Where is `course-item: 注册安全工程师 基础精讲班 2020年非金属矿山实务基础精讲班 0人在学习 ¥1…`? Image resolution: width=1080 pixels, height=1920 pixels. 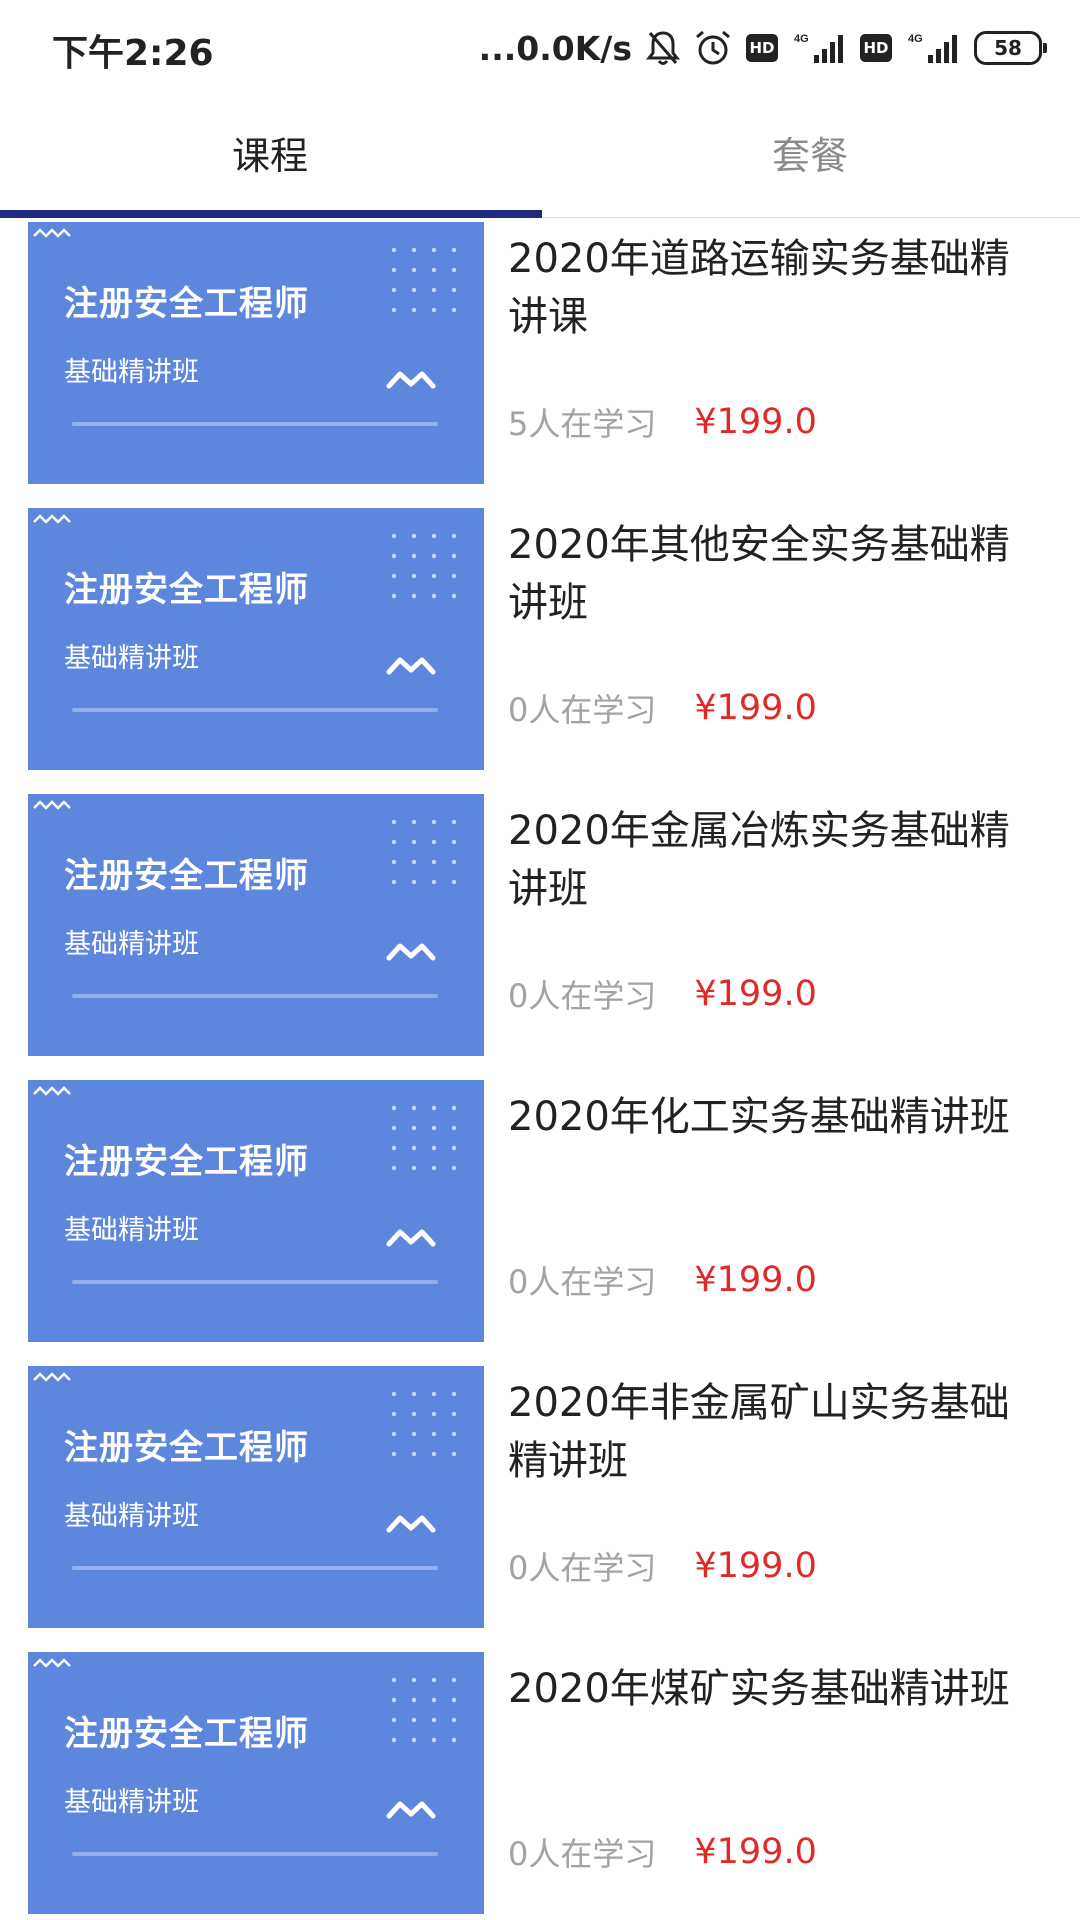
course-item: 注册安全工程师 基础精讲班 2020年非金属矿山实务基础精讲班 0人在学习 ¥1… is located at coordinates (540, 1497).